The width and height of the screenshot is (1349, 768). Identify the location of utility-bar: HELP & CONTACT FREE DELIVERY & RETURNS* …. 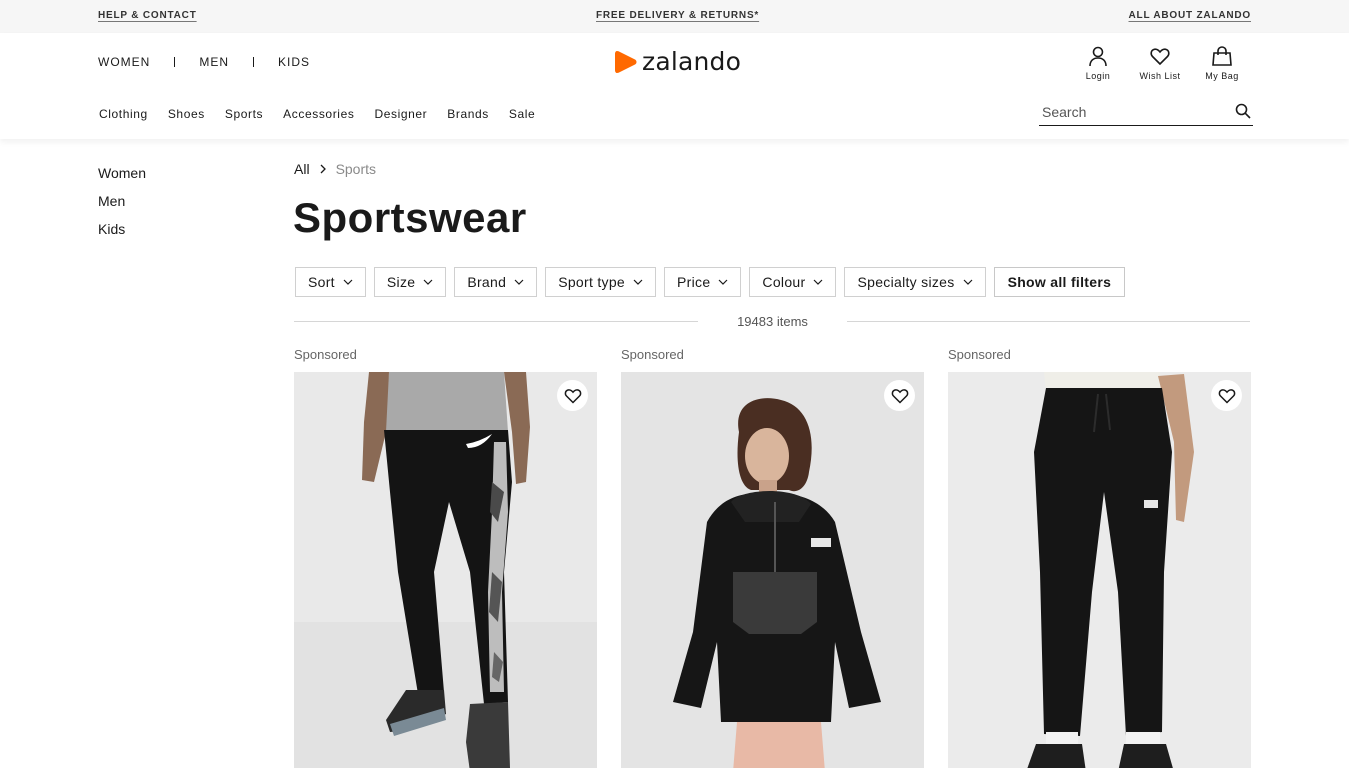
(674, 16).